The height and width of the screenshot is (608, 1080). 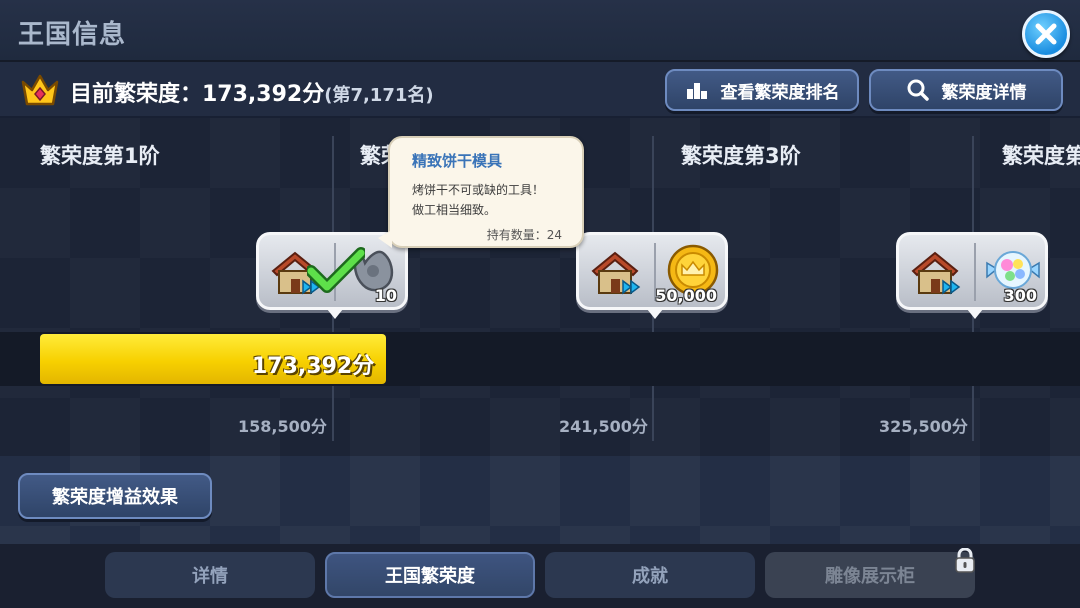 I want to click on tab-kingdom-prosperity: 王国繁荣度, so click(x=430, y=575).